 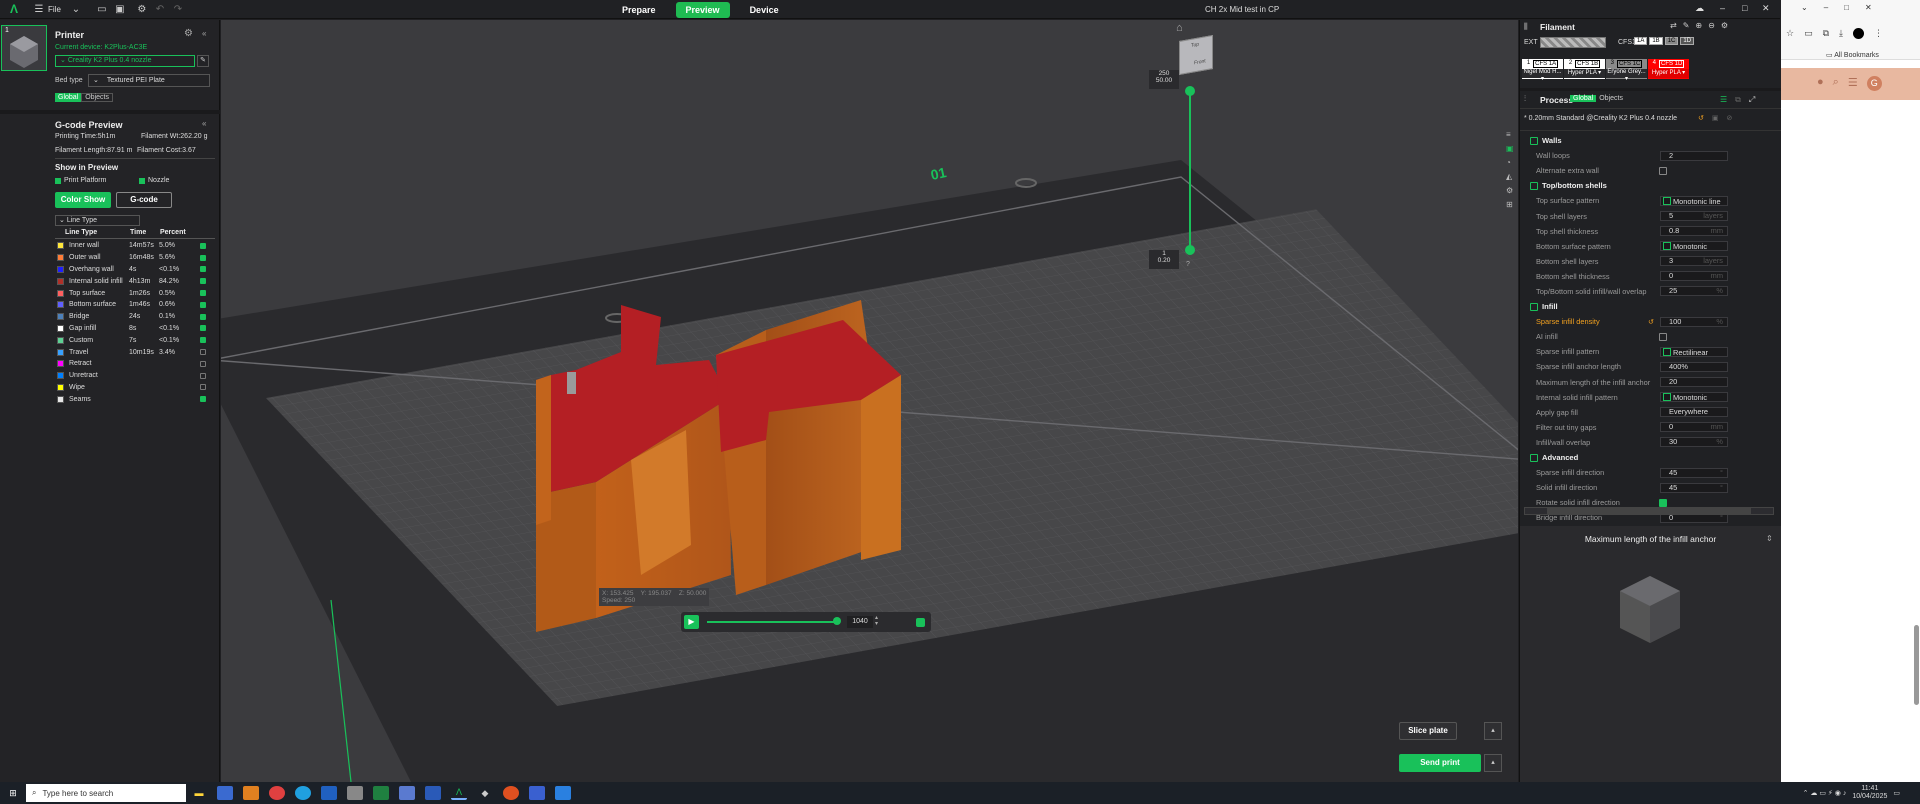 What do you see at coordinates (135, 352) in the screenshot?
I see `legend-row: Travel 10m19s 3.4%` at bounding box center [135, 352].